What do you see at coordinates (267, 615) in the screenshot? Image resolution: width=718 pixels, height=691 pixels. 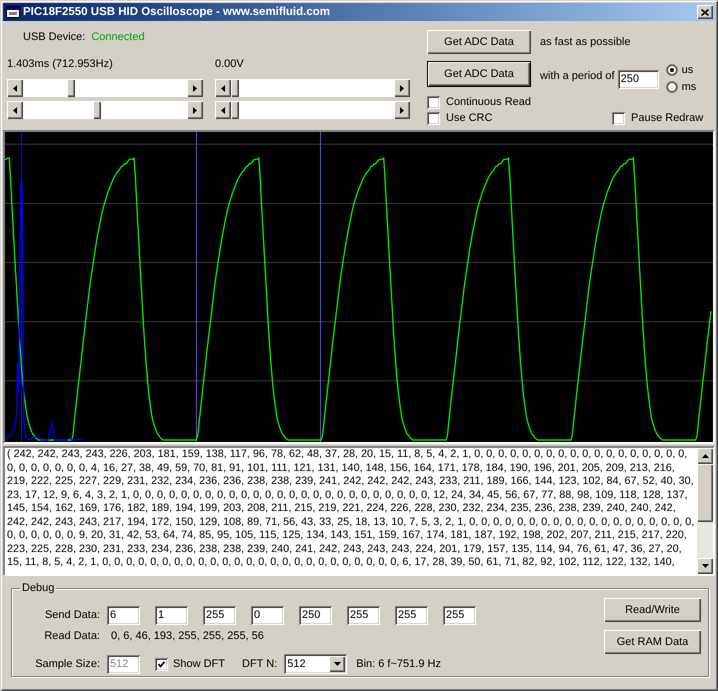 I see `data-input: 0` at bounding box center [267, 615].